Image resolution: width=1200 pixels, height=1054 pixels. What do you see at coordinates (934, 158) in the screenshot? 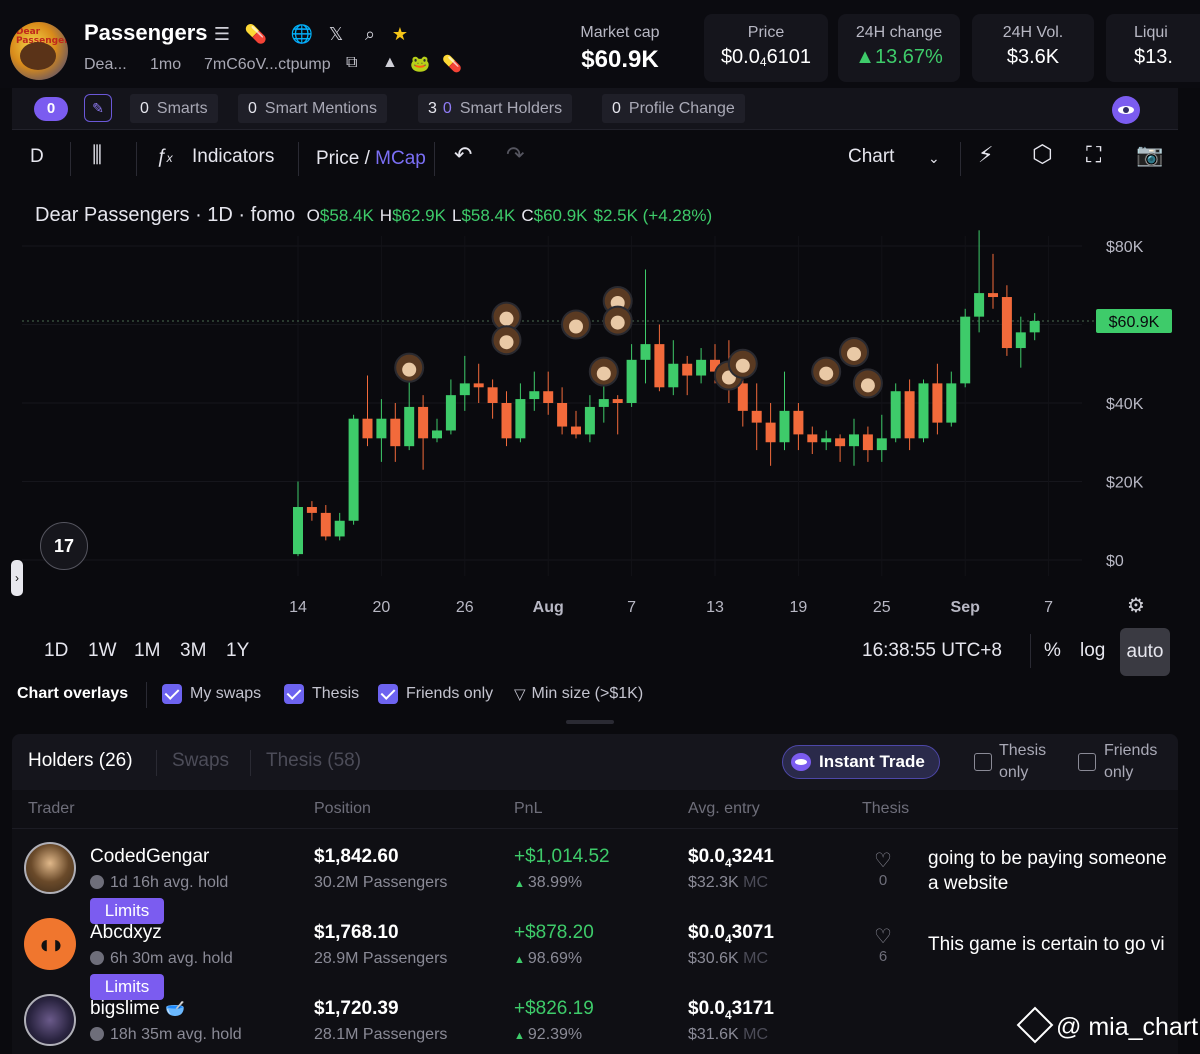
I see `chevron-down-icon: ⌄` at bounding box center [934, 158].